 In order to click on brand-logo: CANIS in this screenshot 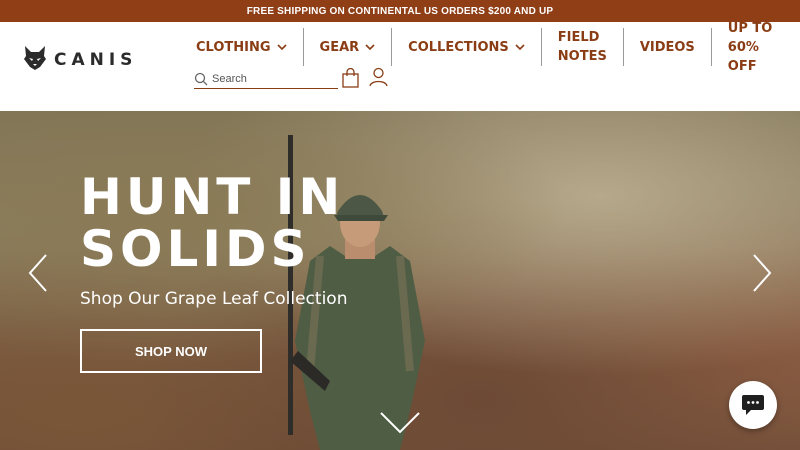, I will do `click(80, 60)`.